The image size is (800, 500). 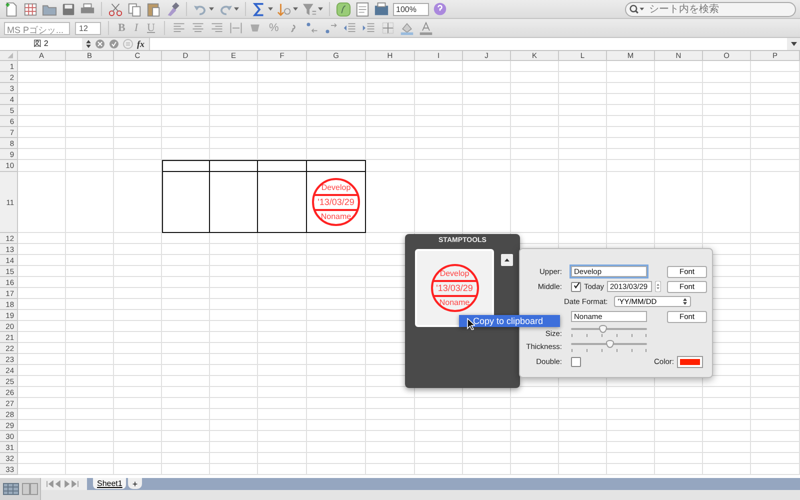 I want to click on thickness-slider, so click(x=609, y=346).